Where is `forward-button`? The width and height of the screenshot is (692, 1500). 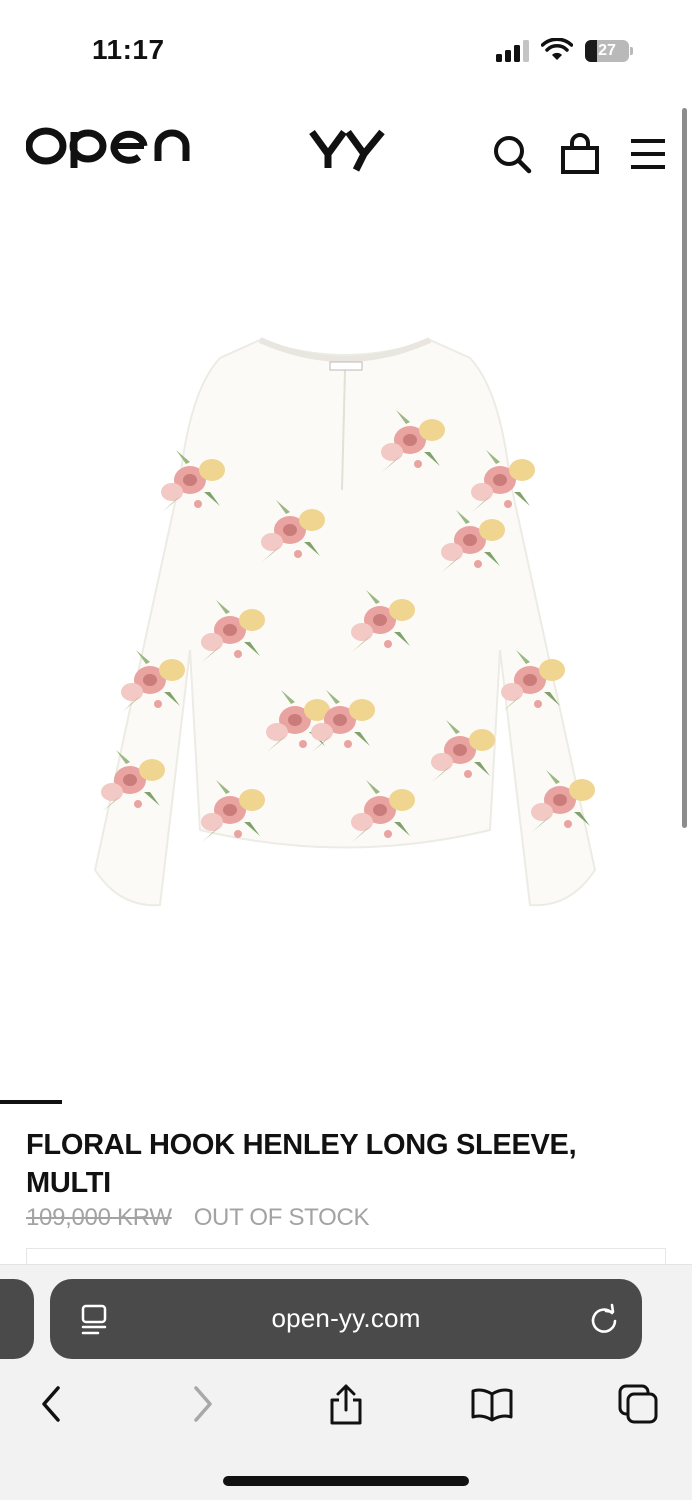
forward-button is located at coordinates (202, 1404).